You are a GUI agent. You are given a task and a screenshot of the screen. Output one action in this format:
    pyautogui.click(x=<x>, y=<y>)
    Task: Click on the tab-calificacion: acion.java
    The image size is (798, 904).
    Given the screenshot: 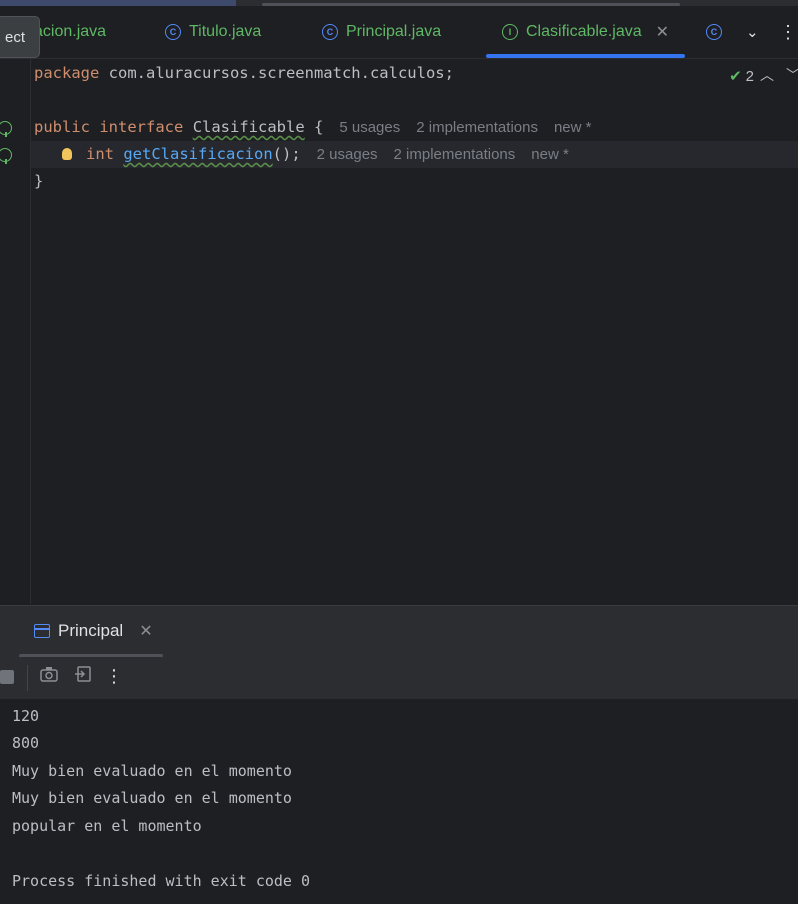 What is the action you would take?
    pyautogui.click(x=70, y=32)
    